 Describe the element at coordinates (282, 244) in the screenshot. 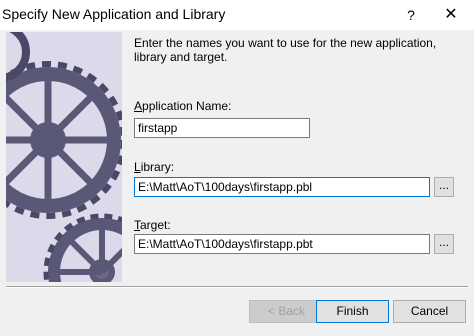

I see `target-input: E:\Matt\AoT\100days\firstapp.pbt` at that location.